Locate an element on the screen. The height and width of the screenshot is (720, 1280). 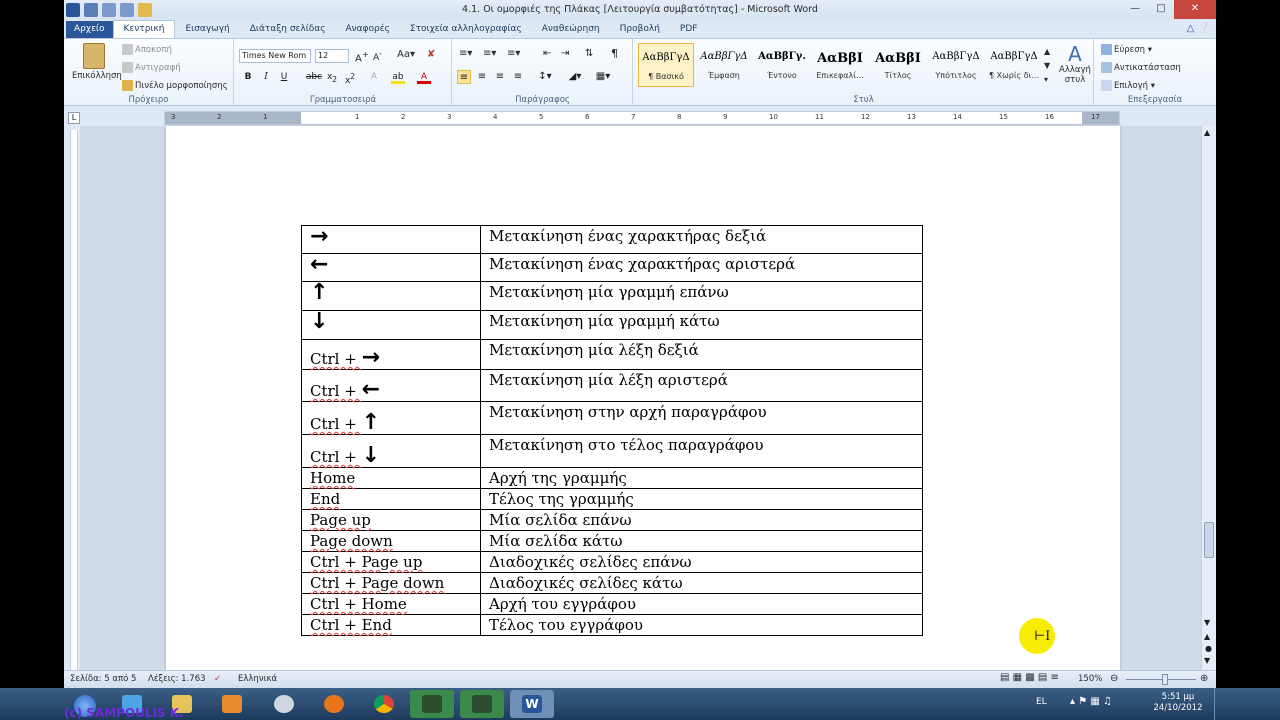
maximize-icon: □ is located at coordinates (1161, 9).